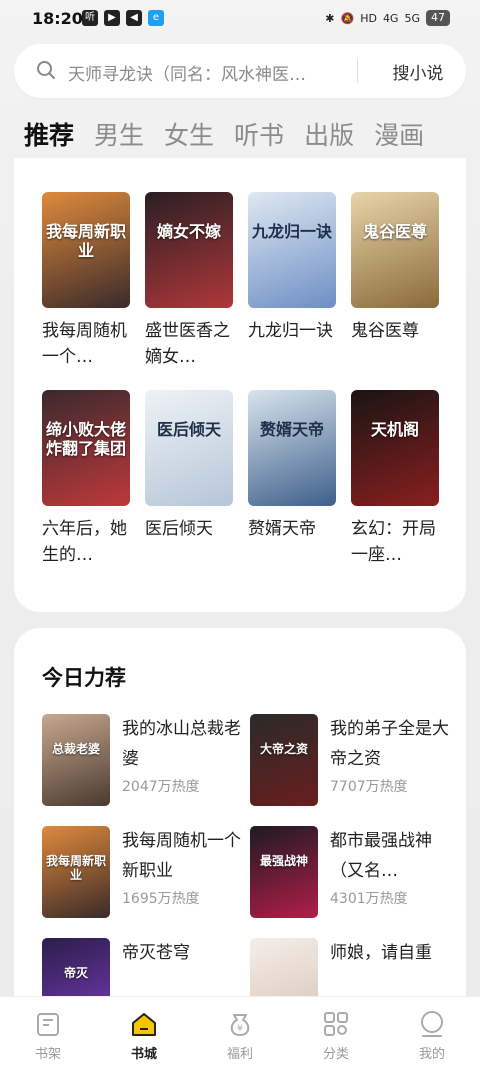  I want to click on status-bar: 18:20 听 ▶ ◀ e ✱ 🔕 HD 4G 5G 47, so click(240, 19).